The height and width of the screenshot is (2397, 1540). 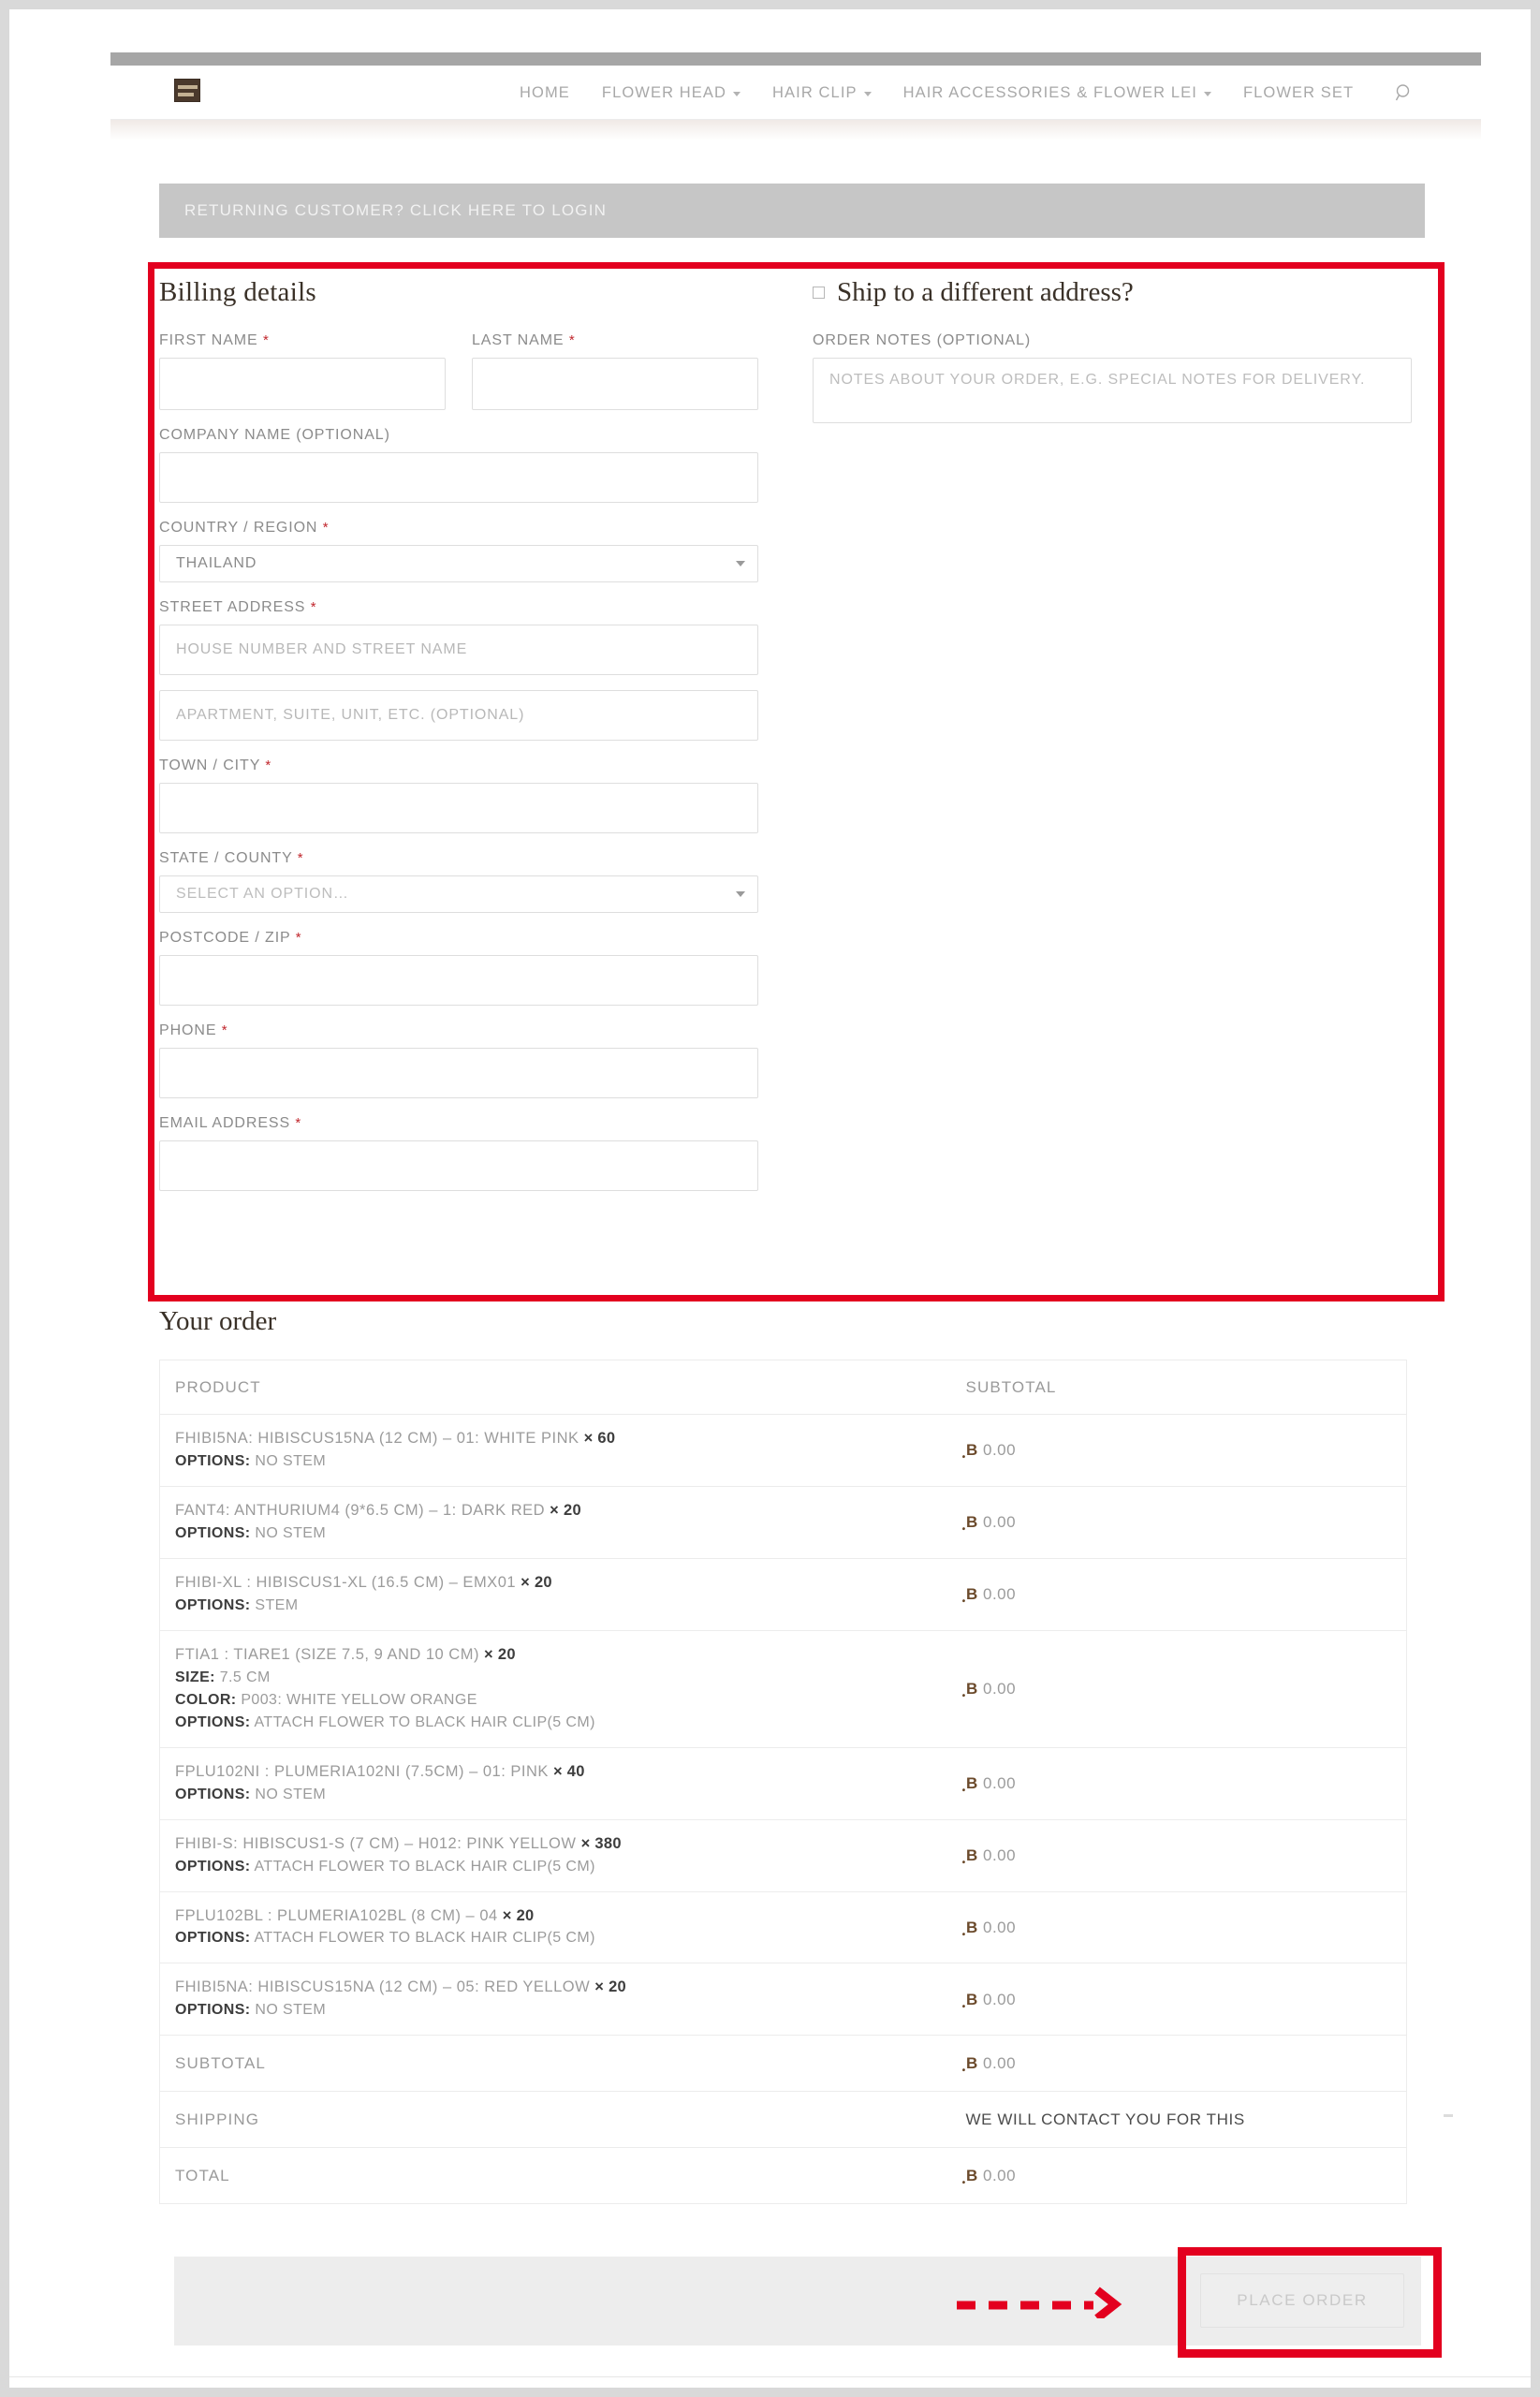 What do you see at coordinates (568, 1771) in the screenshot?
I see `product-quantity: × 40` at bounding box center [568, 1771].